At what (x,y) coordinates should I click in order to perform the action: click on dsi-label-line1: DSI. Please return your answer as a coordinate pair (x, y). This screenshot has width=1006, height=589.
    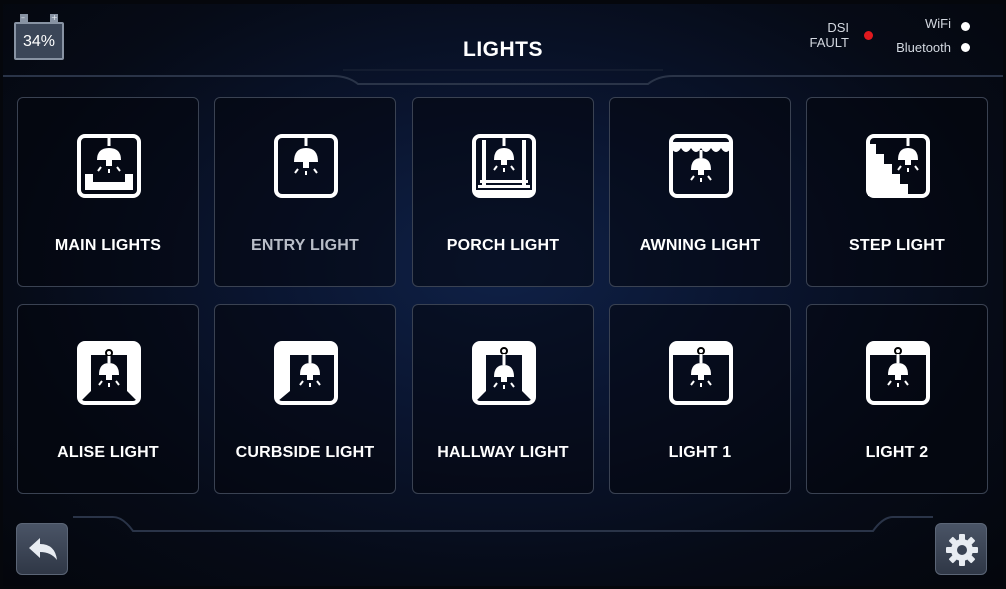
    Looking at the image, I should click on (838, 27).